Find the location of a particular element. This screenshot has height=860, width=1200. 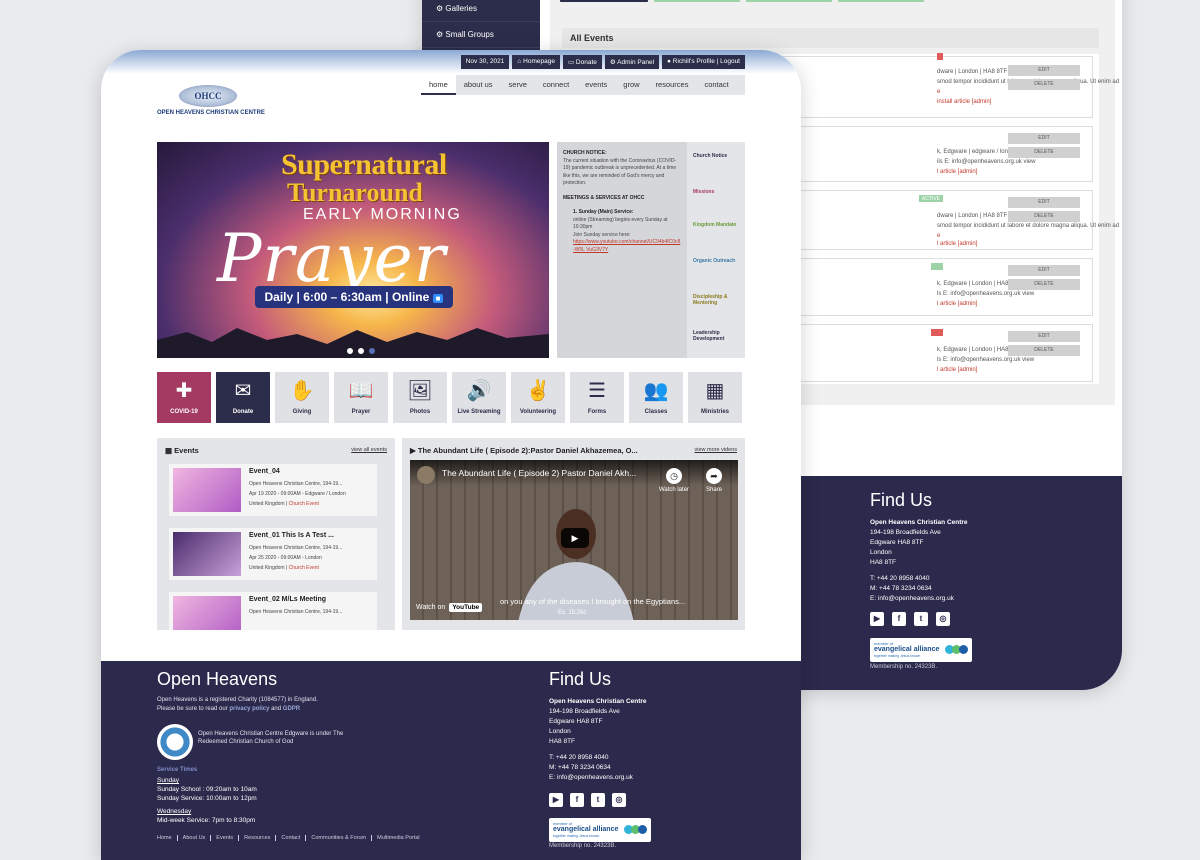

nav-resources: resources is located at coordinates (672, 85).